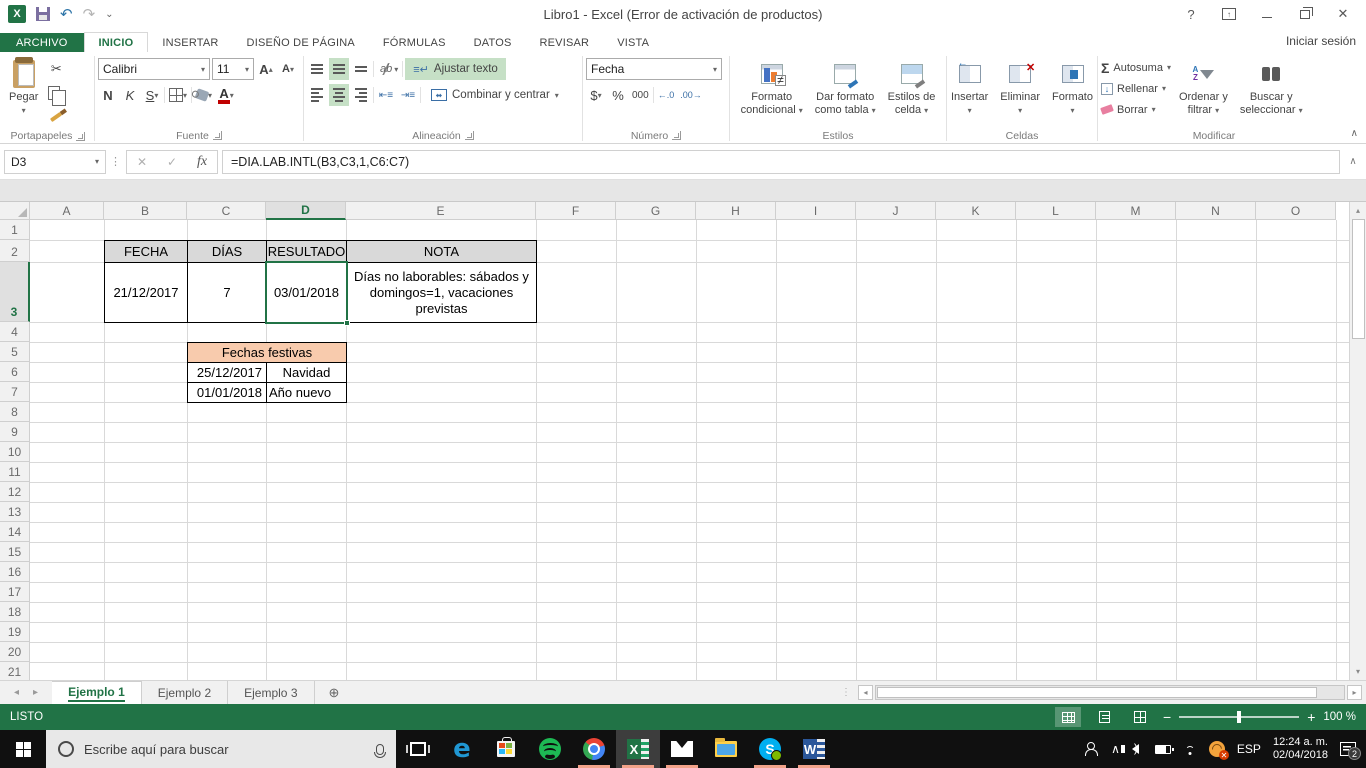 The width and height of the screenshot is (1366, 768). I want to click on sort-filter-button: AZ Ordenar y filtrar ▾, so click(1203, 88).